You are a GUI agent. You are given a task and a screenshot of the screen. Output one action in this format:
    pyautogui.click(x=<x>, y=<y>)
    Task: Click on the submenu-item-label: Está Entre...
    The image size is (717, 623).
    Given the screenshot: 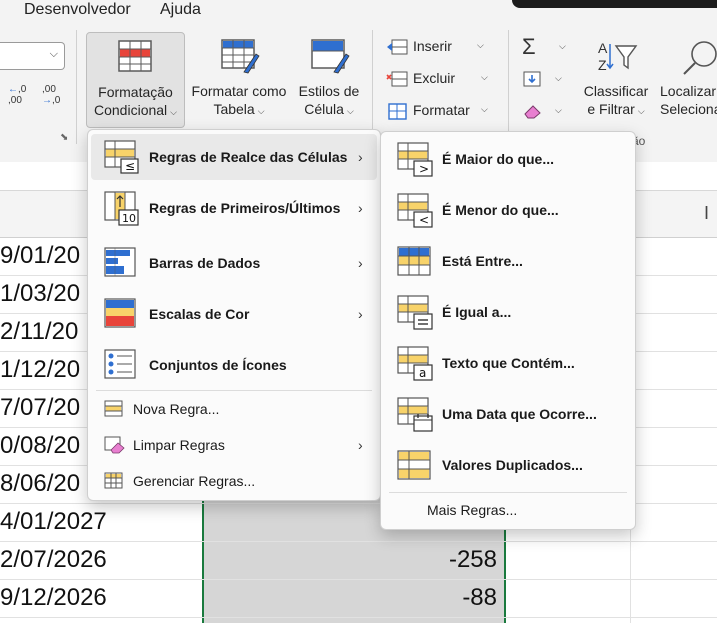 What is the action you would take?
    pyautogui.click(x=482, y=261)
    